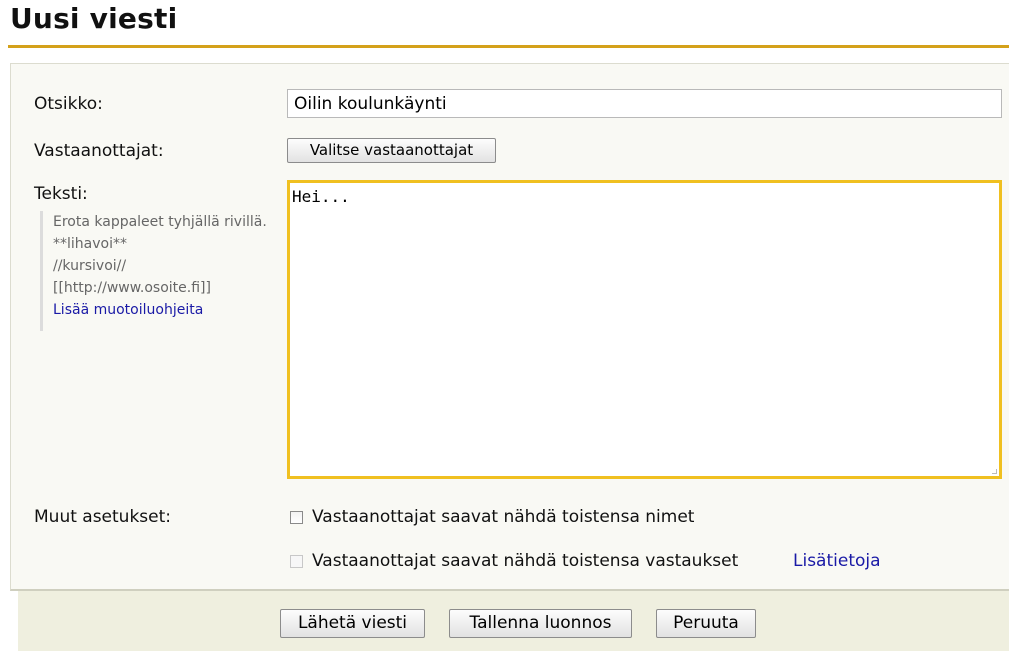 The width and height of the screenshot is (1009, 651). What do you see at coordinates (61, 194) in the screenshot?
I see `text-label: Teksti:` at bounding box center [61, 194].